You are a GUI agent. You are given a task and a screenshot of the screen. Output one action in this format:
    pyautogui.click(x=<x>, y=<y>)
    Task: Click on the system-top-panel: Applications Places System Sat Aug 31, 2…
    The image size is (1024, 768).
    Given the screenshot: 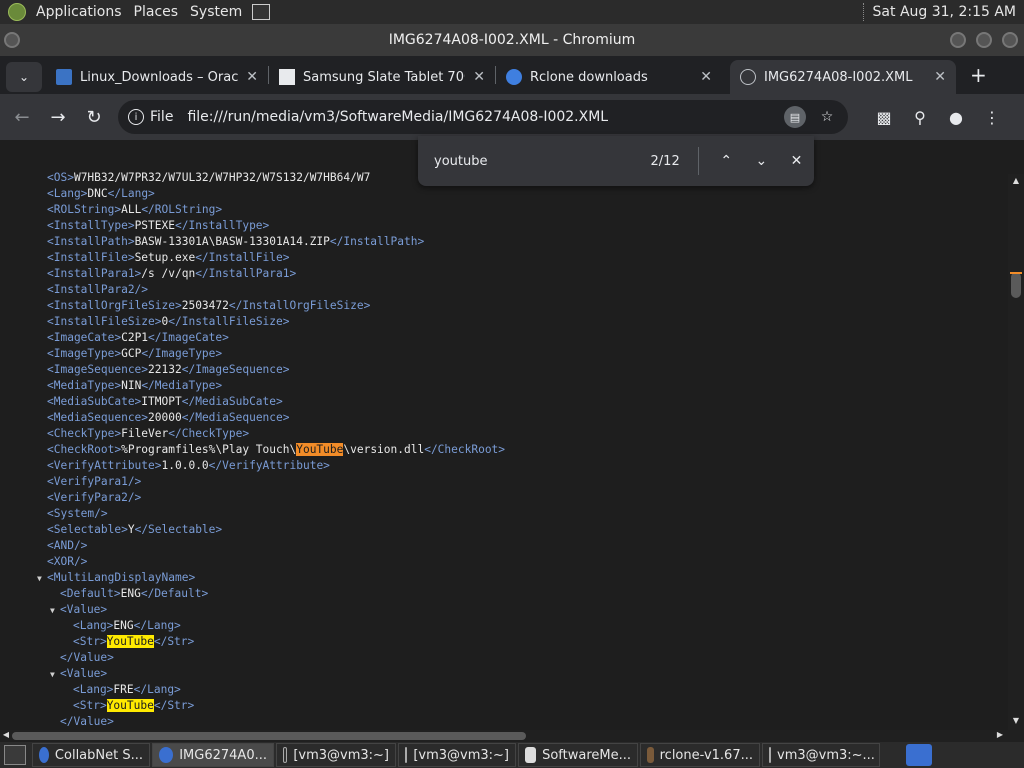 What is the action you would take?
    pyautogui.click(x=512, y=12)
    